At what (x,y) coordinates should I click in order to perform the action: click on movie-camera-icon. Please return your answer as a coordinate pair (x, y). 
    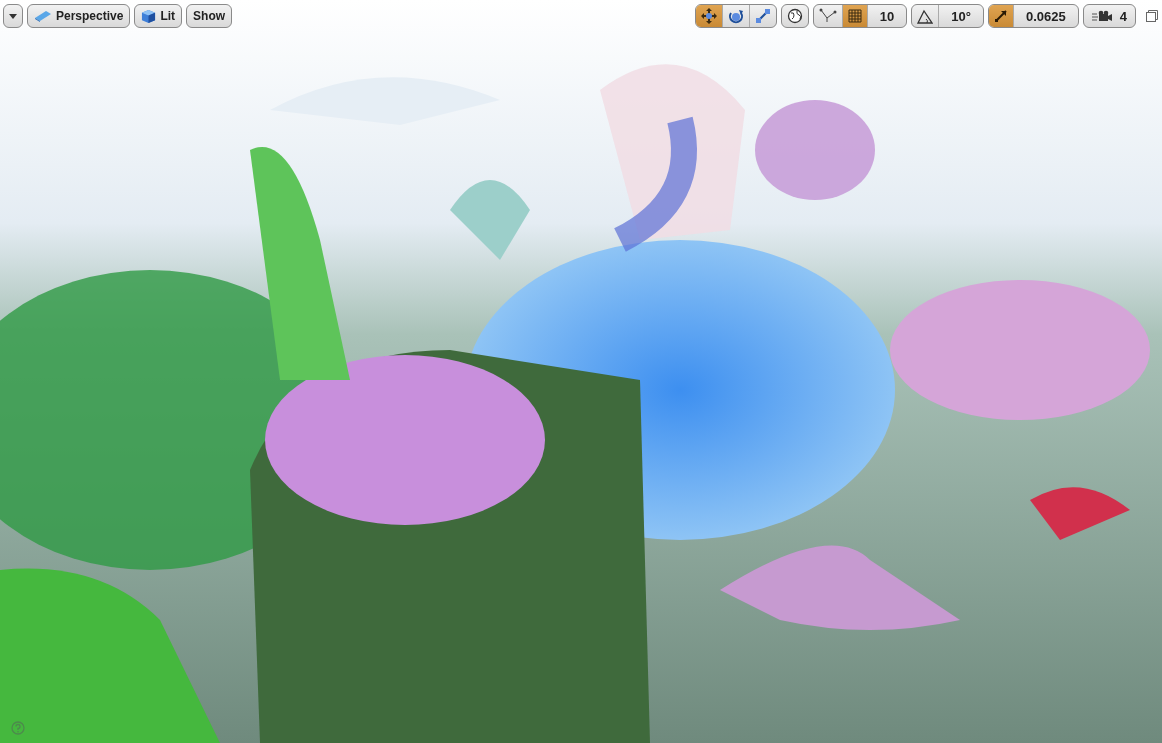
    Looking at the image, I should click on (1101, 16).